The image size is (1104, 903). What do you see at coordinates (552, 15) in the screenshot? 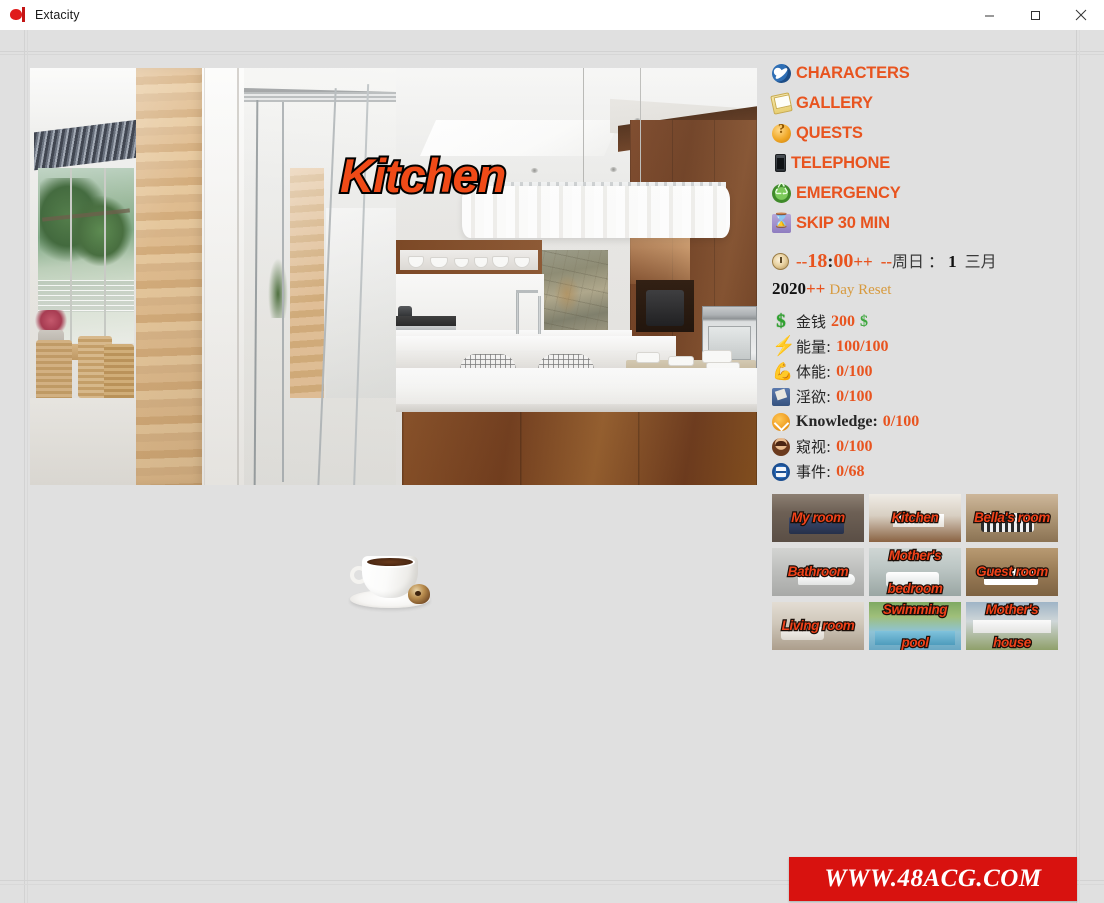
I see `title-bar: Extacity` at bounding box center [552, 15].